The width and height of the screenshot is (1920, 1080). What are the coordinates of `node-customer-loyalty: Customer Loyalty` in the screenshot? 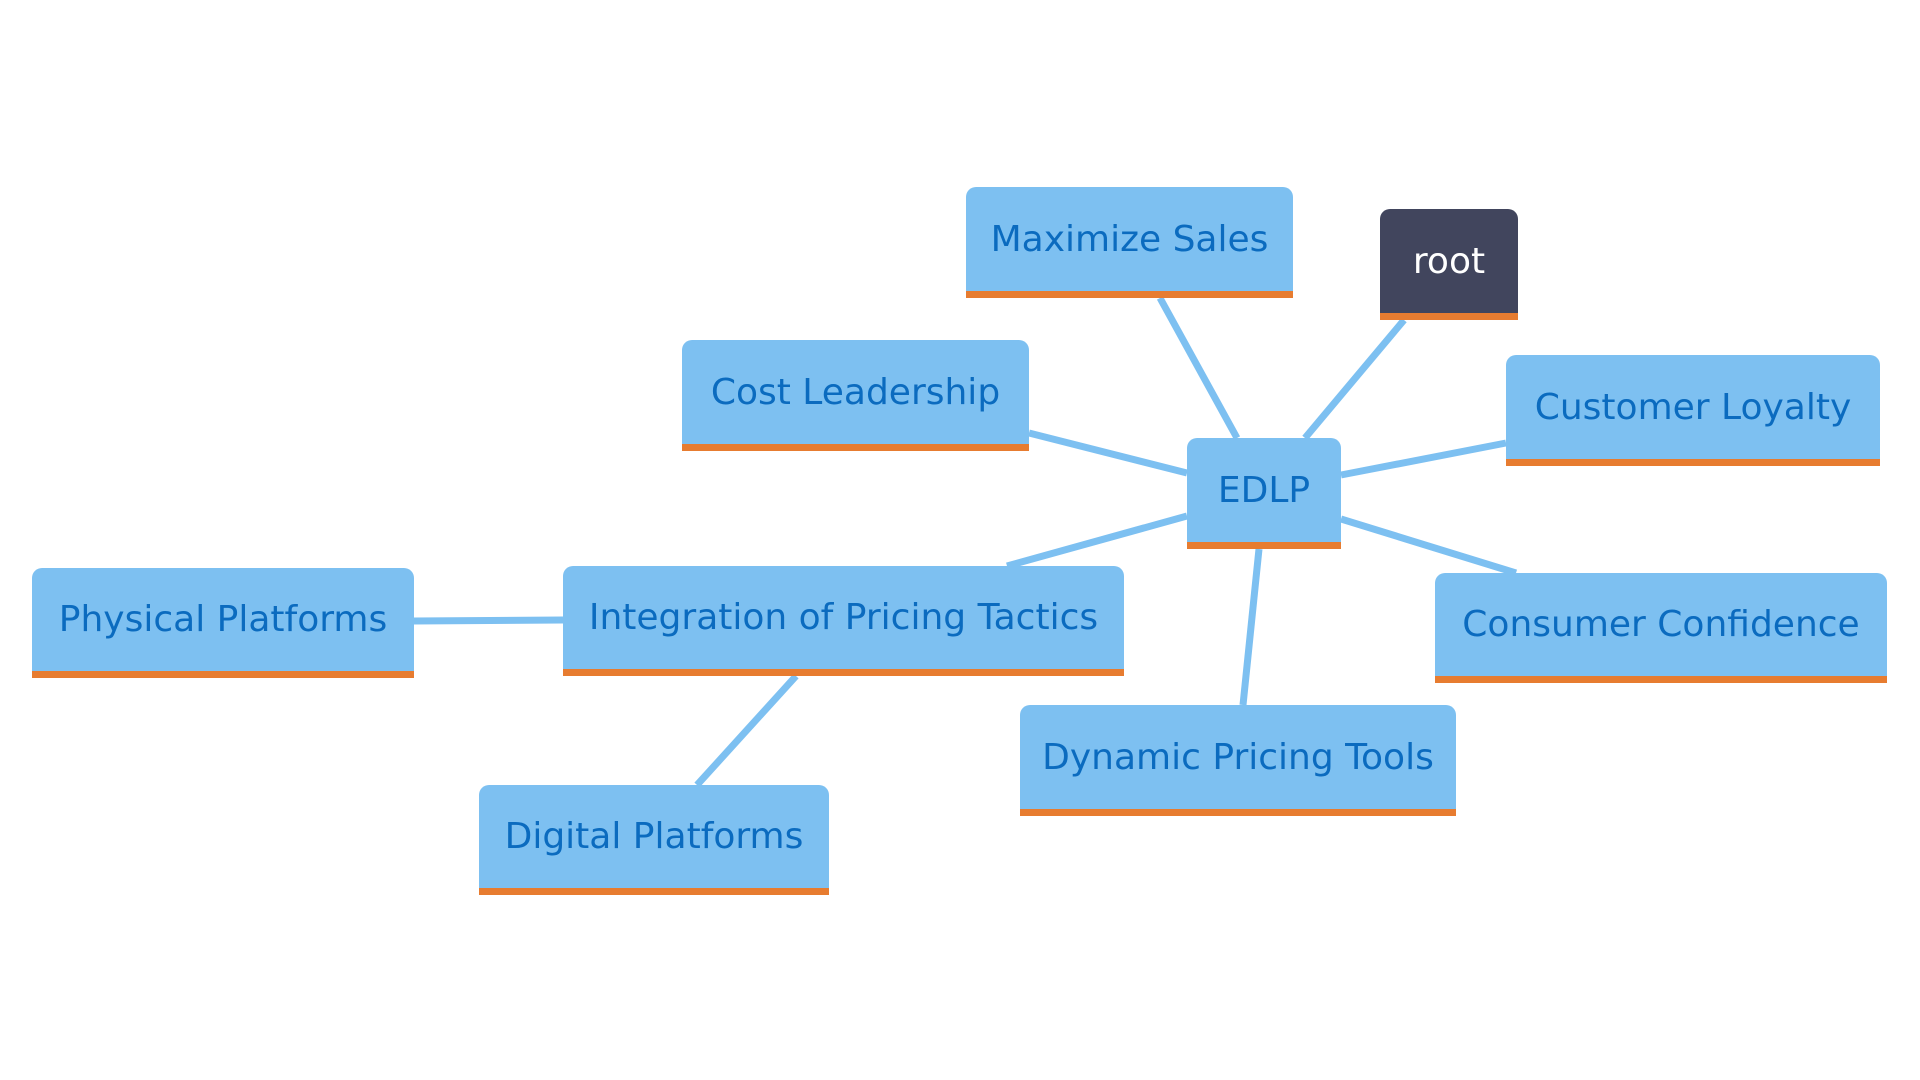 It's located at (1693, 410).